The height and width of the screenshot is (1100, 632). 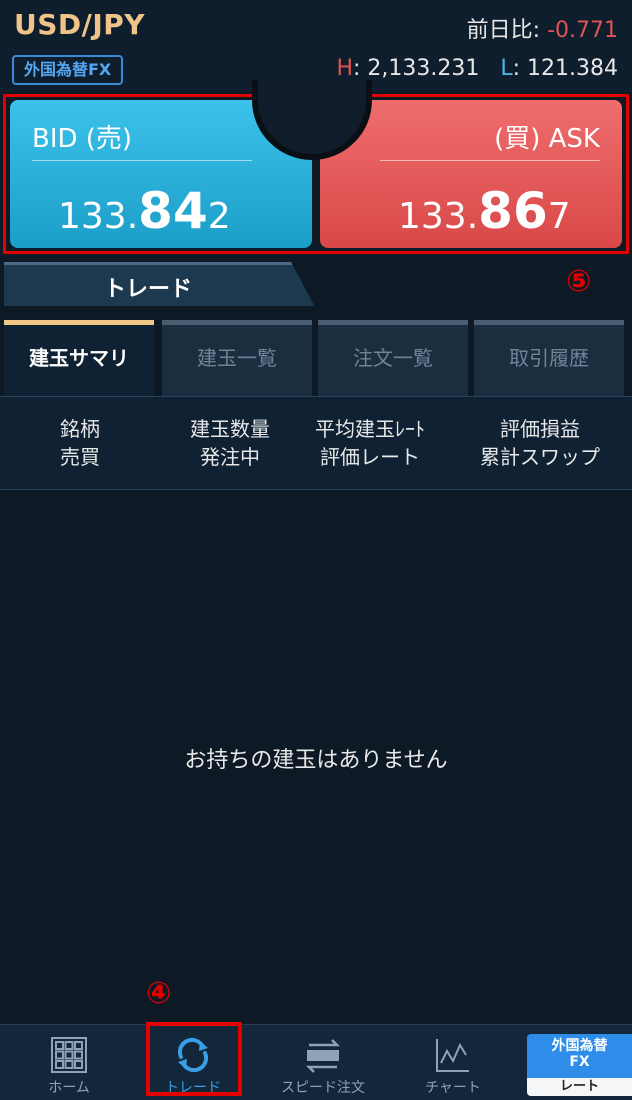 What do you see at coordinates (194, 1059) in the screenshot?
I see `nav-trade-highlight-box` at bounding box center [194, 1059].